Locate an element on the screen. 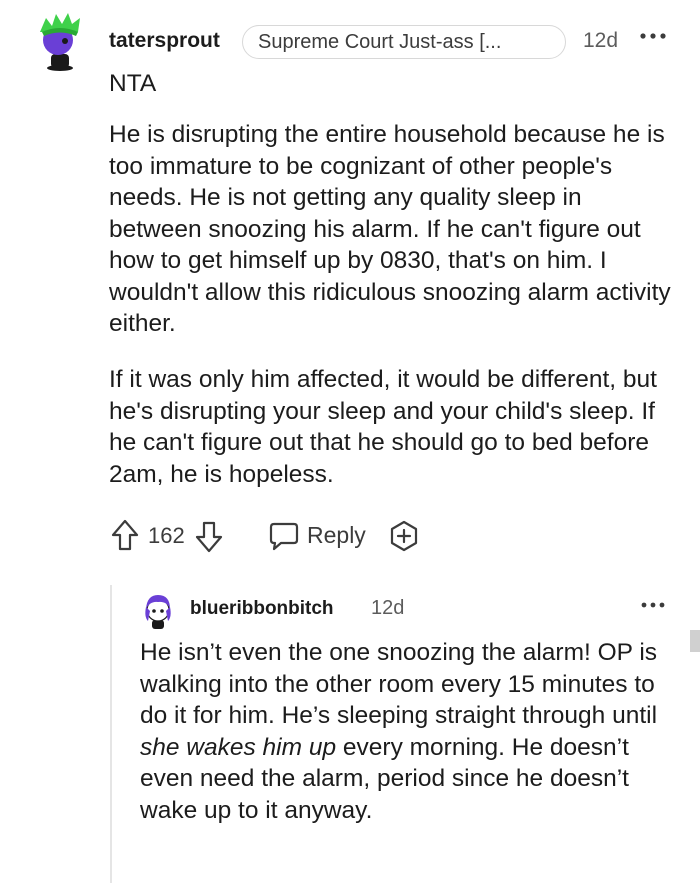 The height and width of the screenshot is (883, 700). reply-author: blueribbonbitch is located at coordinates (262, 609).